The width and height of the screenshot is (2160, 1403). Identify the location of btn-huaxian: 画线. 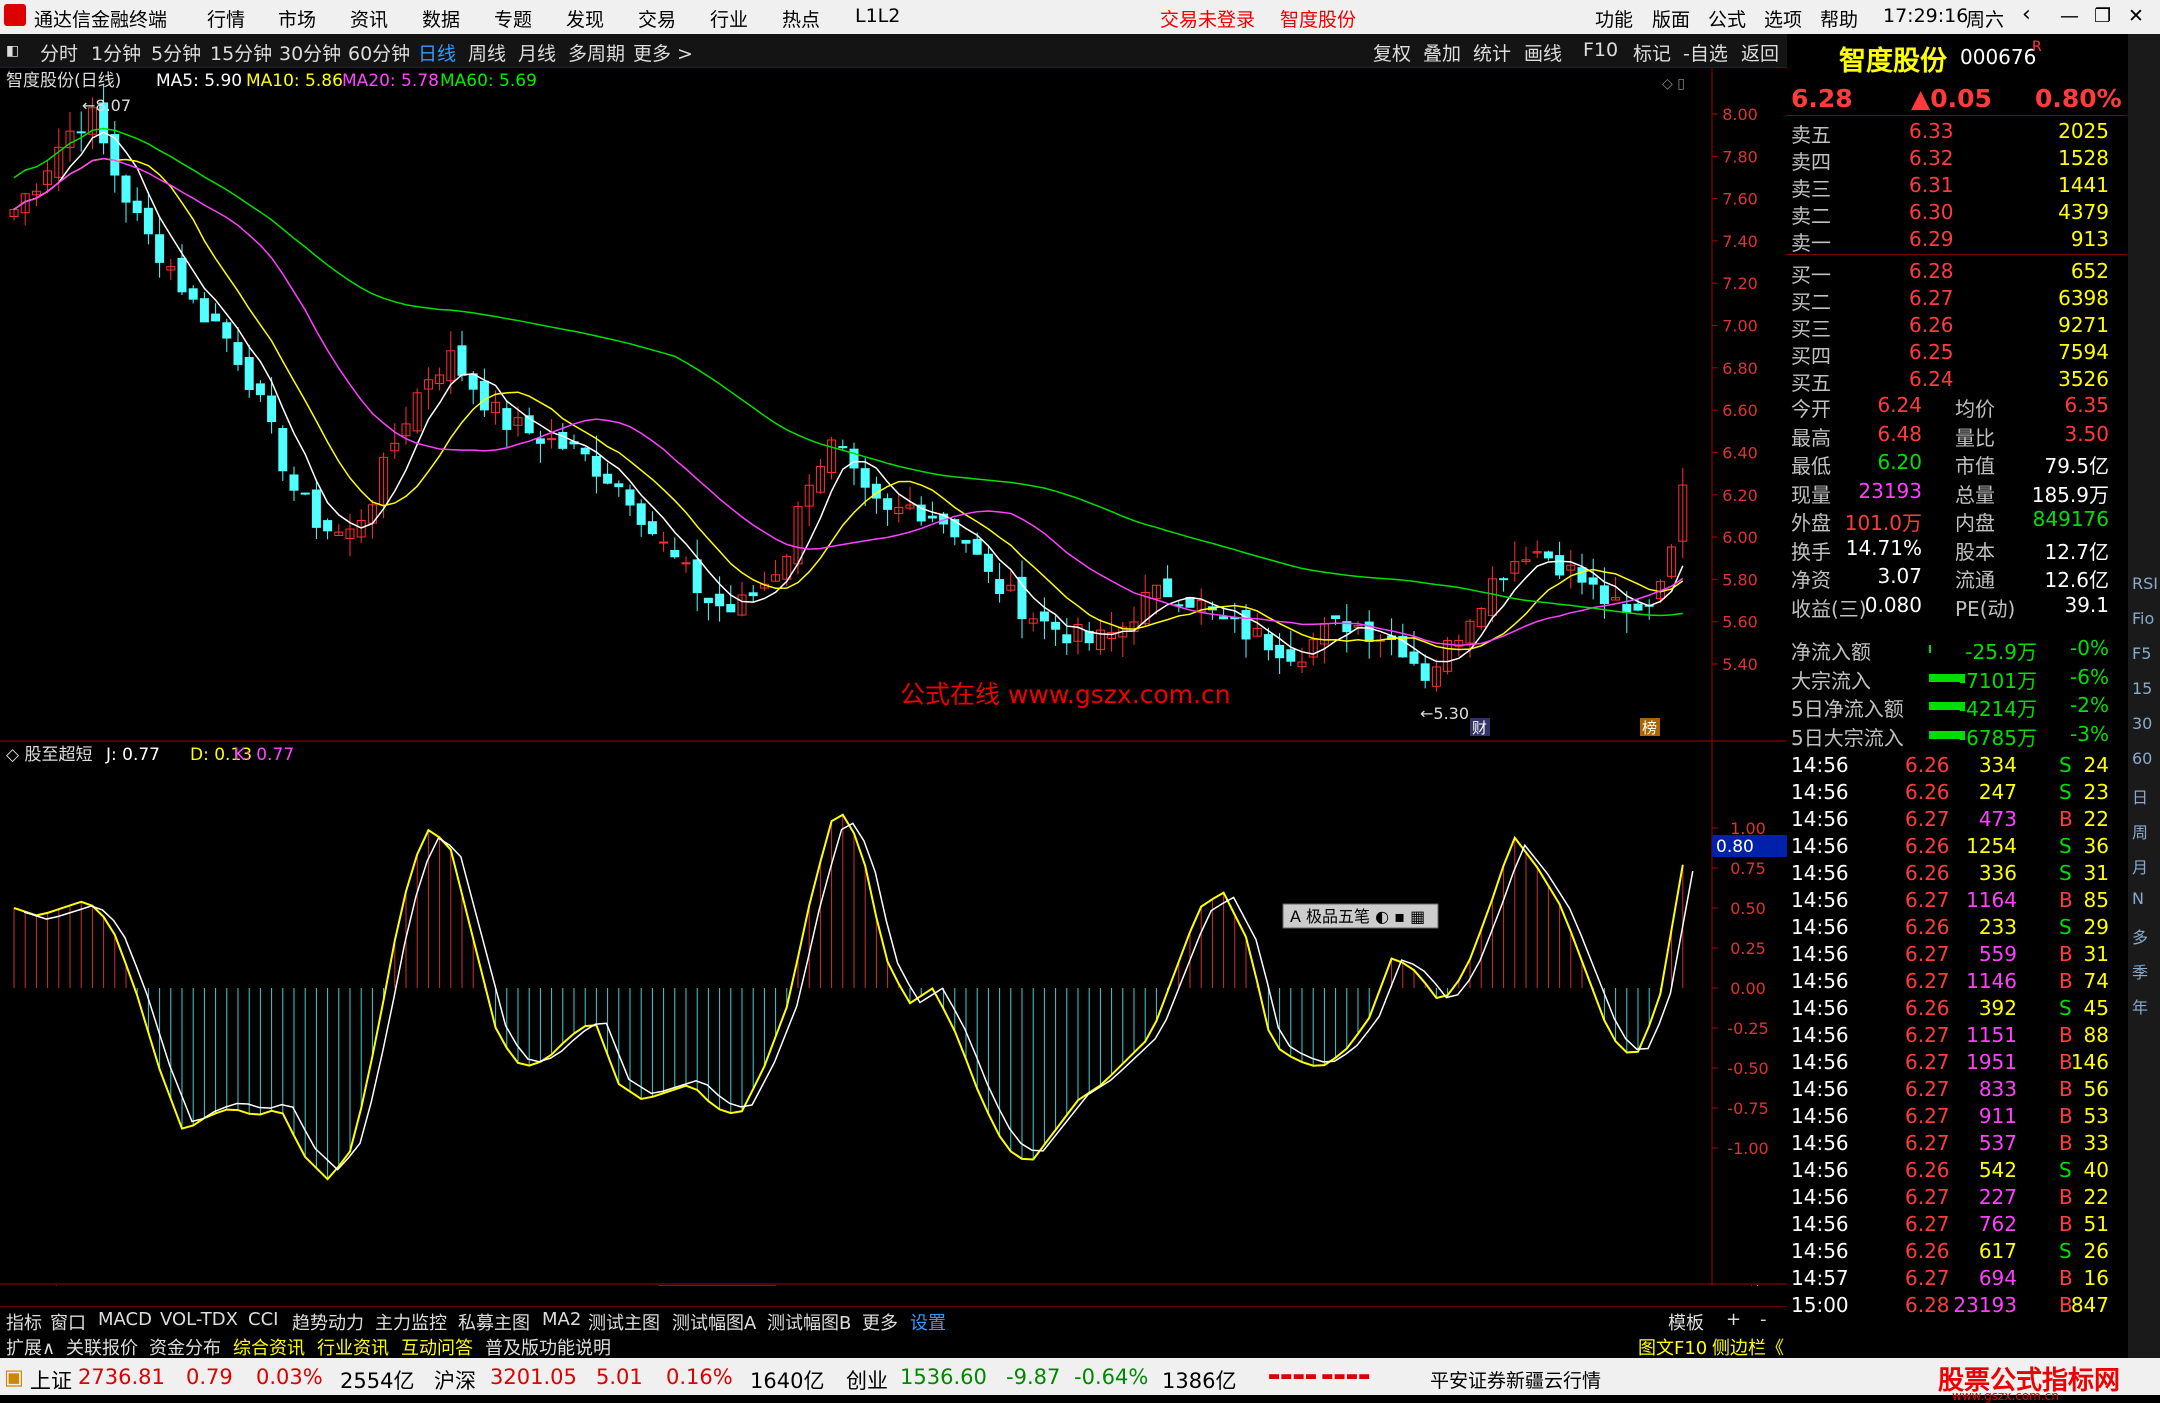
(1543, 52).